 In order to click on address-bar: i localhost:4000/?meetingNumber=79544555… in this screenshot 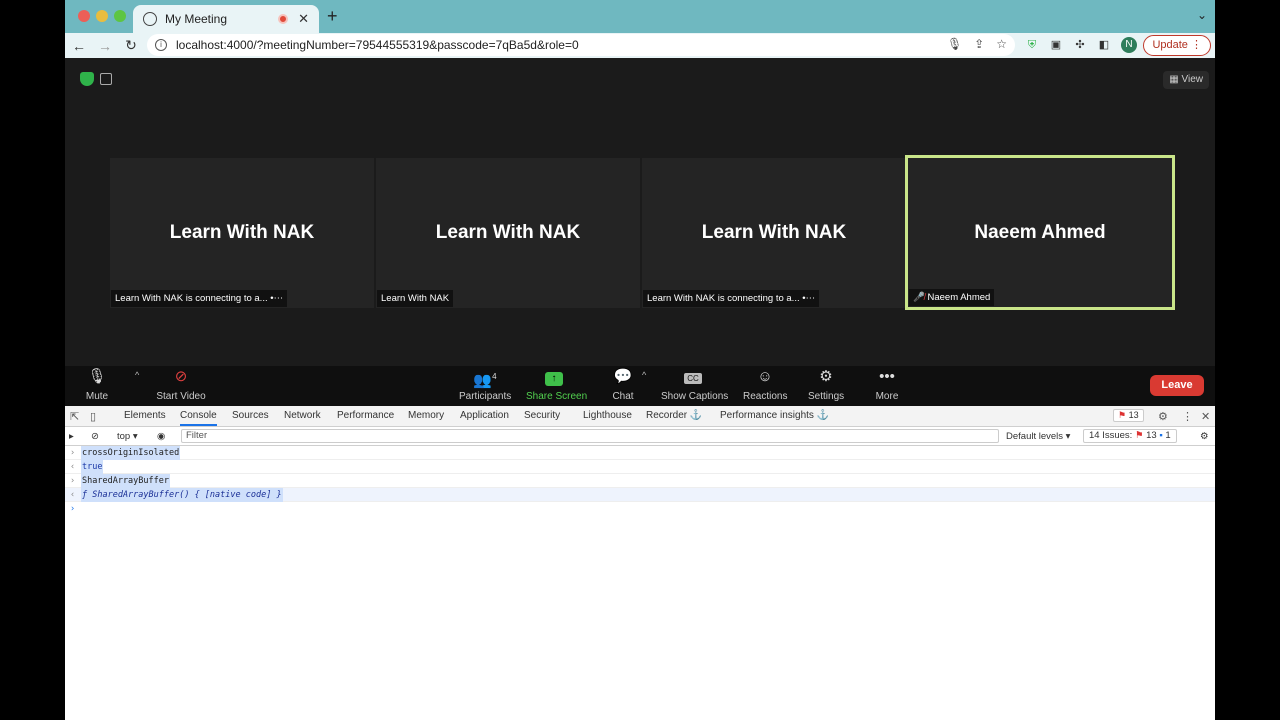, I will do `click(581, 45)`.